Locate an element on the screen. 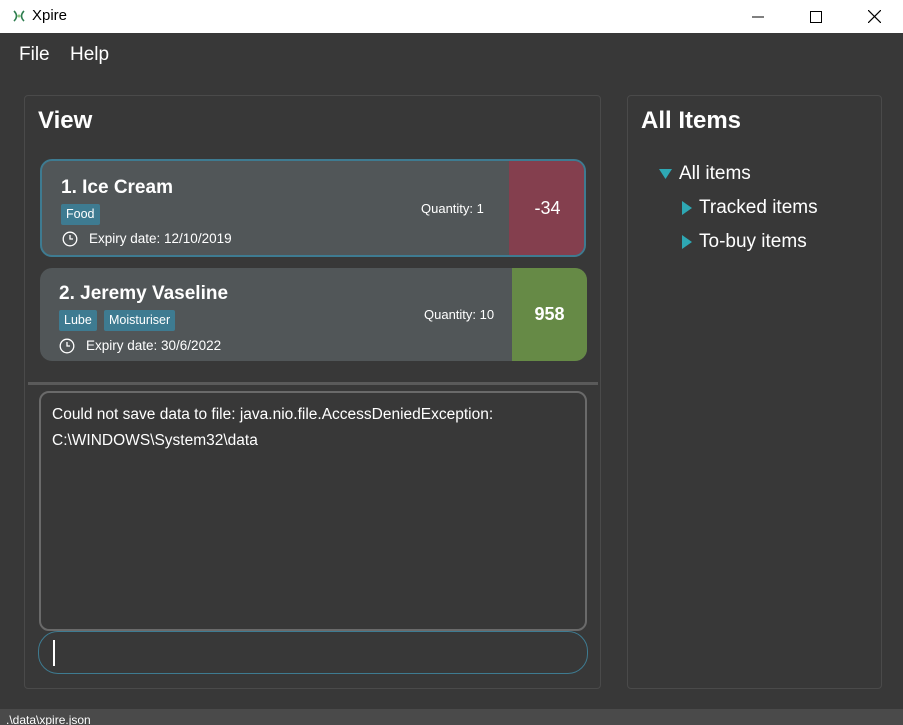 This screenshot has width=903, height=725. tree-item-all-items: All items is located at coordinates (715, 174).